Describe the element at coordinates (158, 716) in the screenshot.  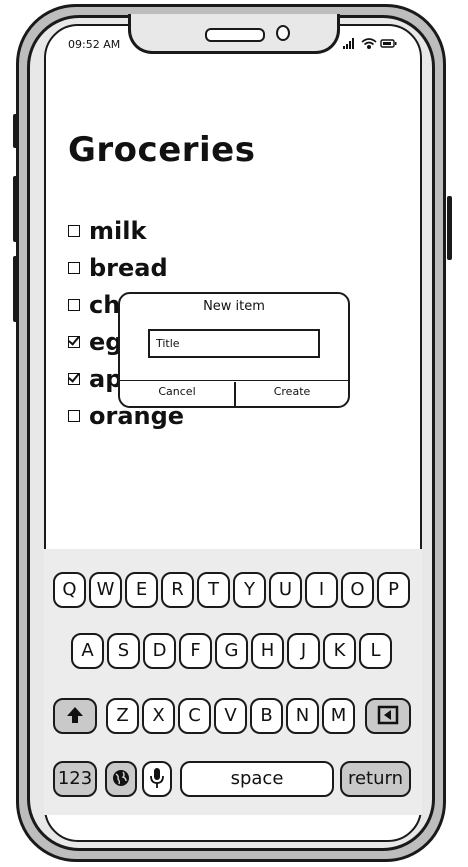
I see `key-x: X` at that location.